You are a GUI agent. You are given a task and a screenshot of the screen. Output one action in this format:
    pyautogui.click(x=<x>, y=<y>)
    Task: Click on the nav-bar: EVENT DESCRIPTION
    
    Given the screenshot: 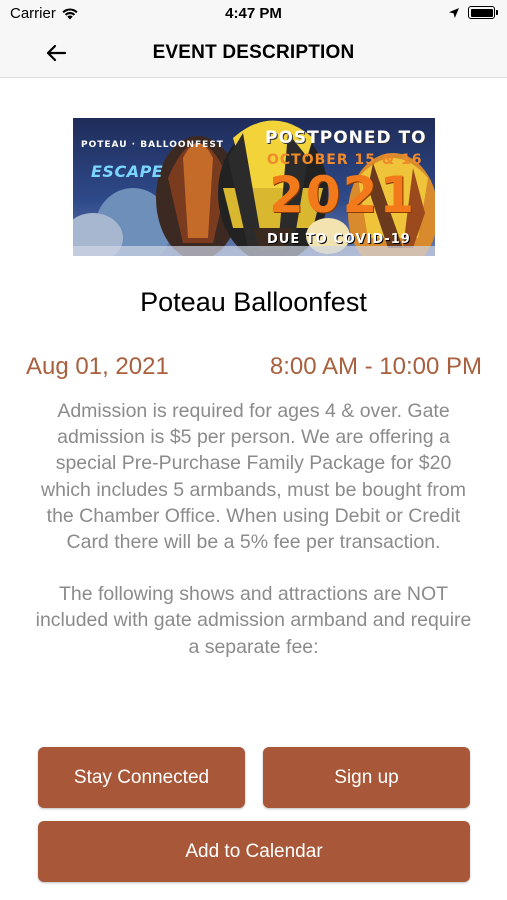 What is the action you would take?
    pyautogui.click(x=253, y=53)
    